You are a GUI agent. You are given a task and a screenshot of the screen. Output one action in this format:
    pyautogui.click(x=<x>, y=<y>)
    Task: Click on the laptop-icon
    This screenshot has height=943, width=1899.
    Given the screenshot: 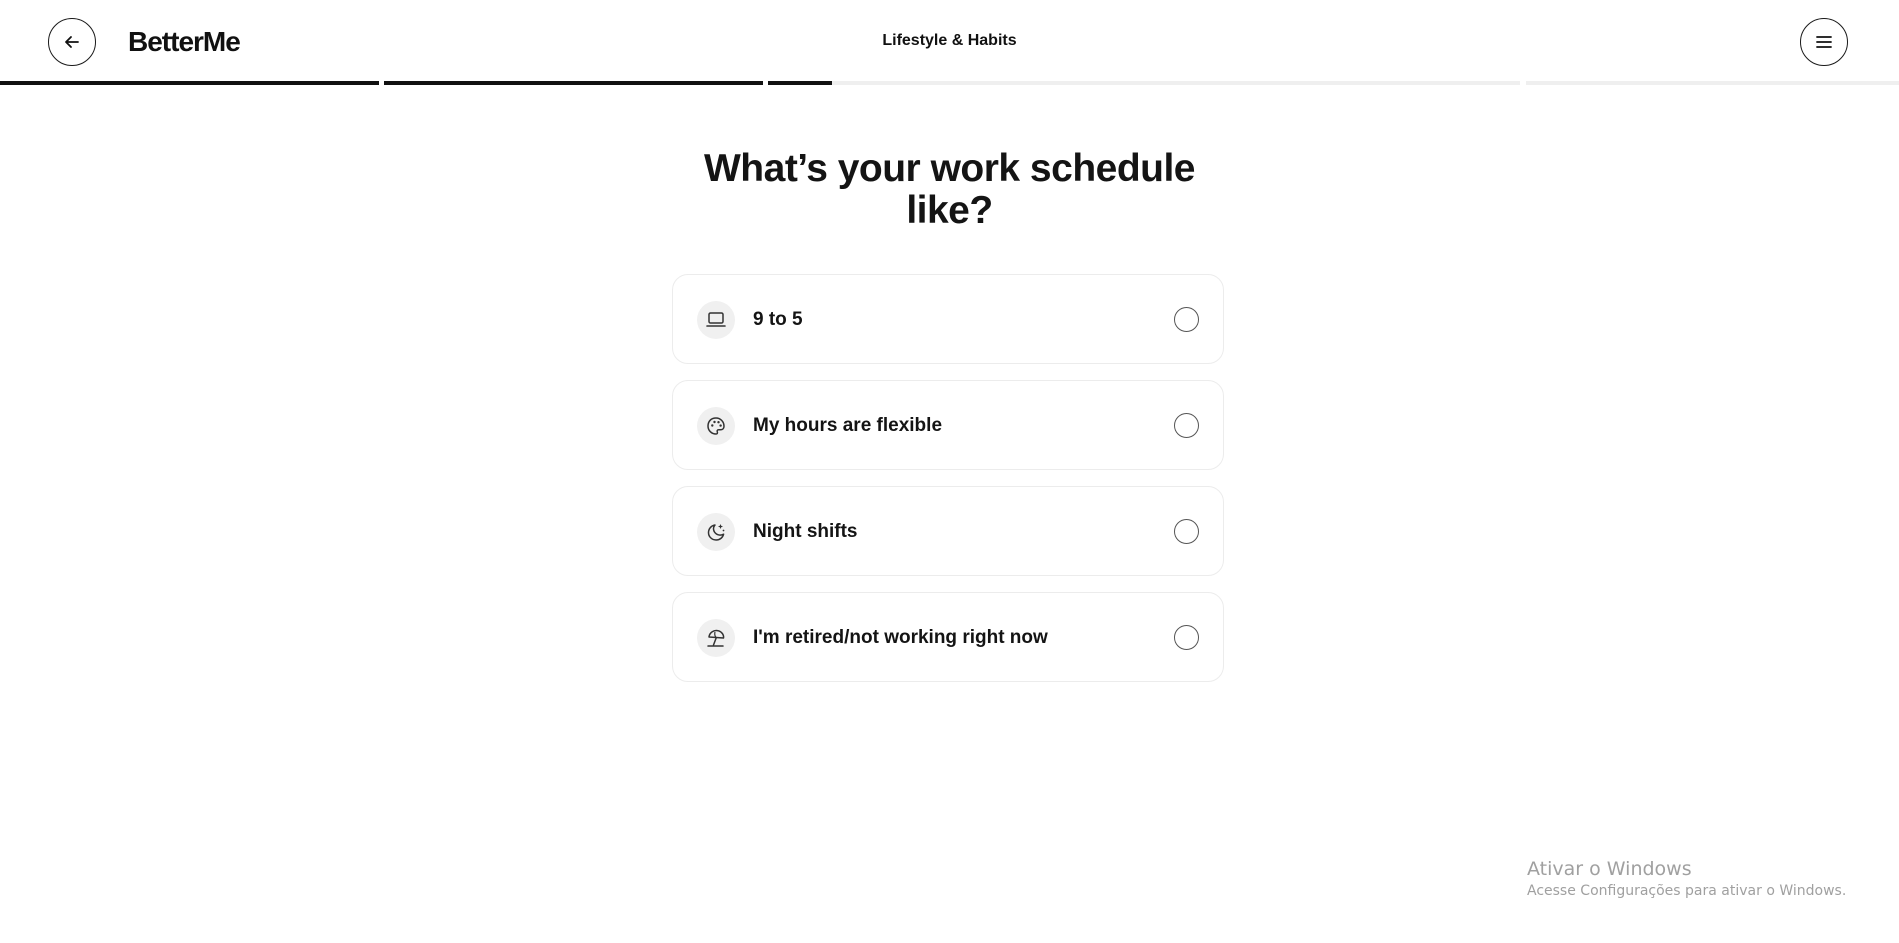 What is the action you would take?
    pyautogui.click(x=716, y=320)
    